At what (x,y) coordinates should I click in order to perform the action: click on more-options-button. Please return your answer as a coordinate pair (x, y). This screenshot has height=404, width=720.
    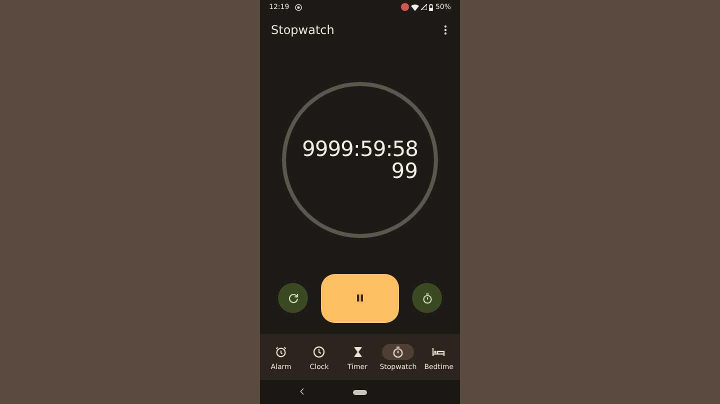
    Looking at the image, I should click on (445, 30).